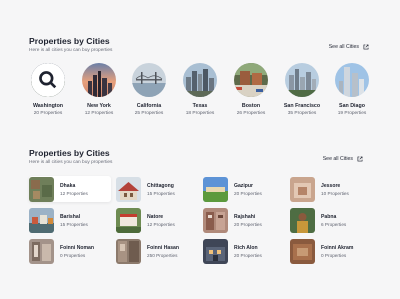 Image resolution: width=400 pixels, height=299 pixels. I want to click on city-card-barishal: Barishal 15 Properties, so click(70, 220).